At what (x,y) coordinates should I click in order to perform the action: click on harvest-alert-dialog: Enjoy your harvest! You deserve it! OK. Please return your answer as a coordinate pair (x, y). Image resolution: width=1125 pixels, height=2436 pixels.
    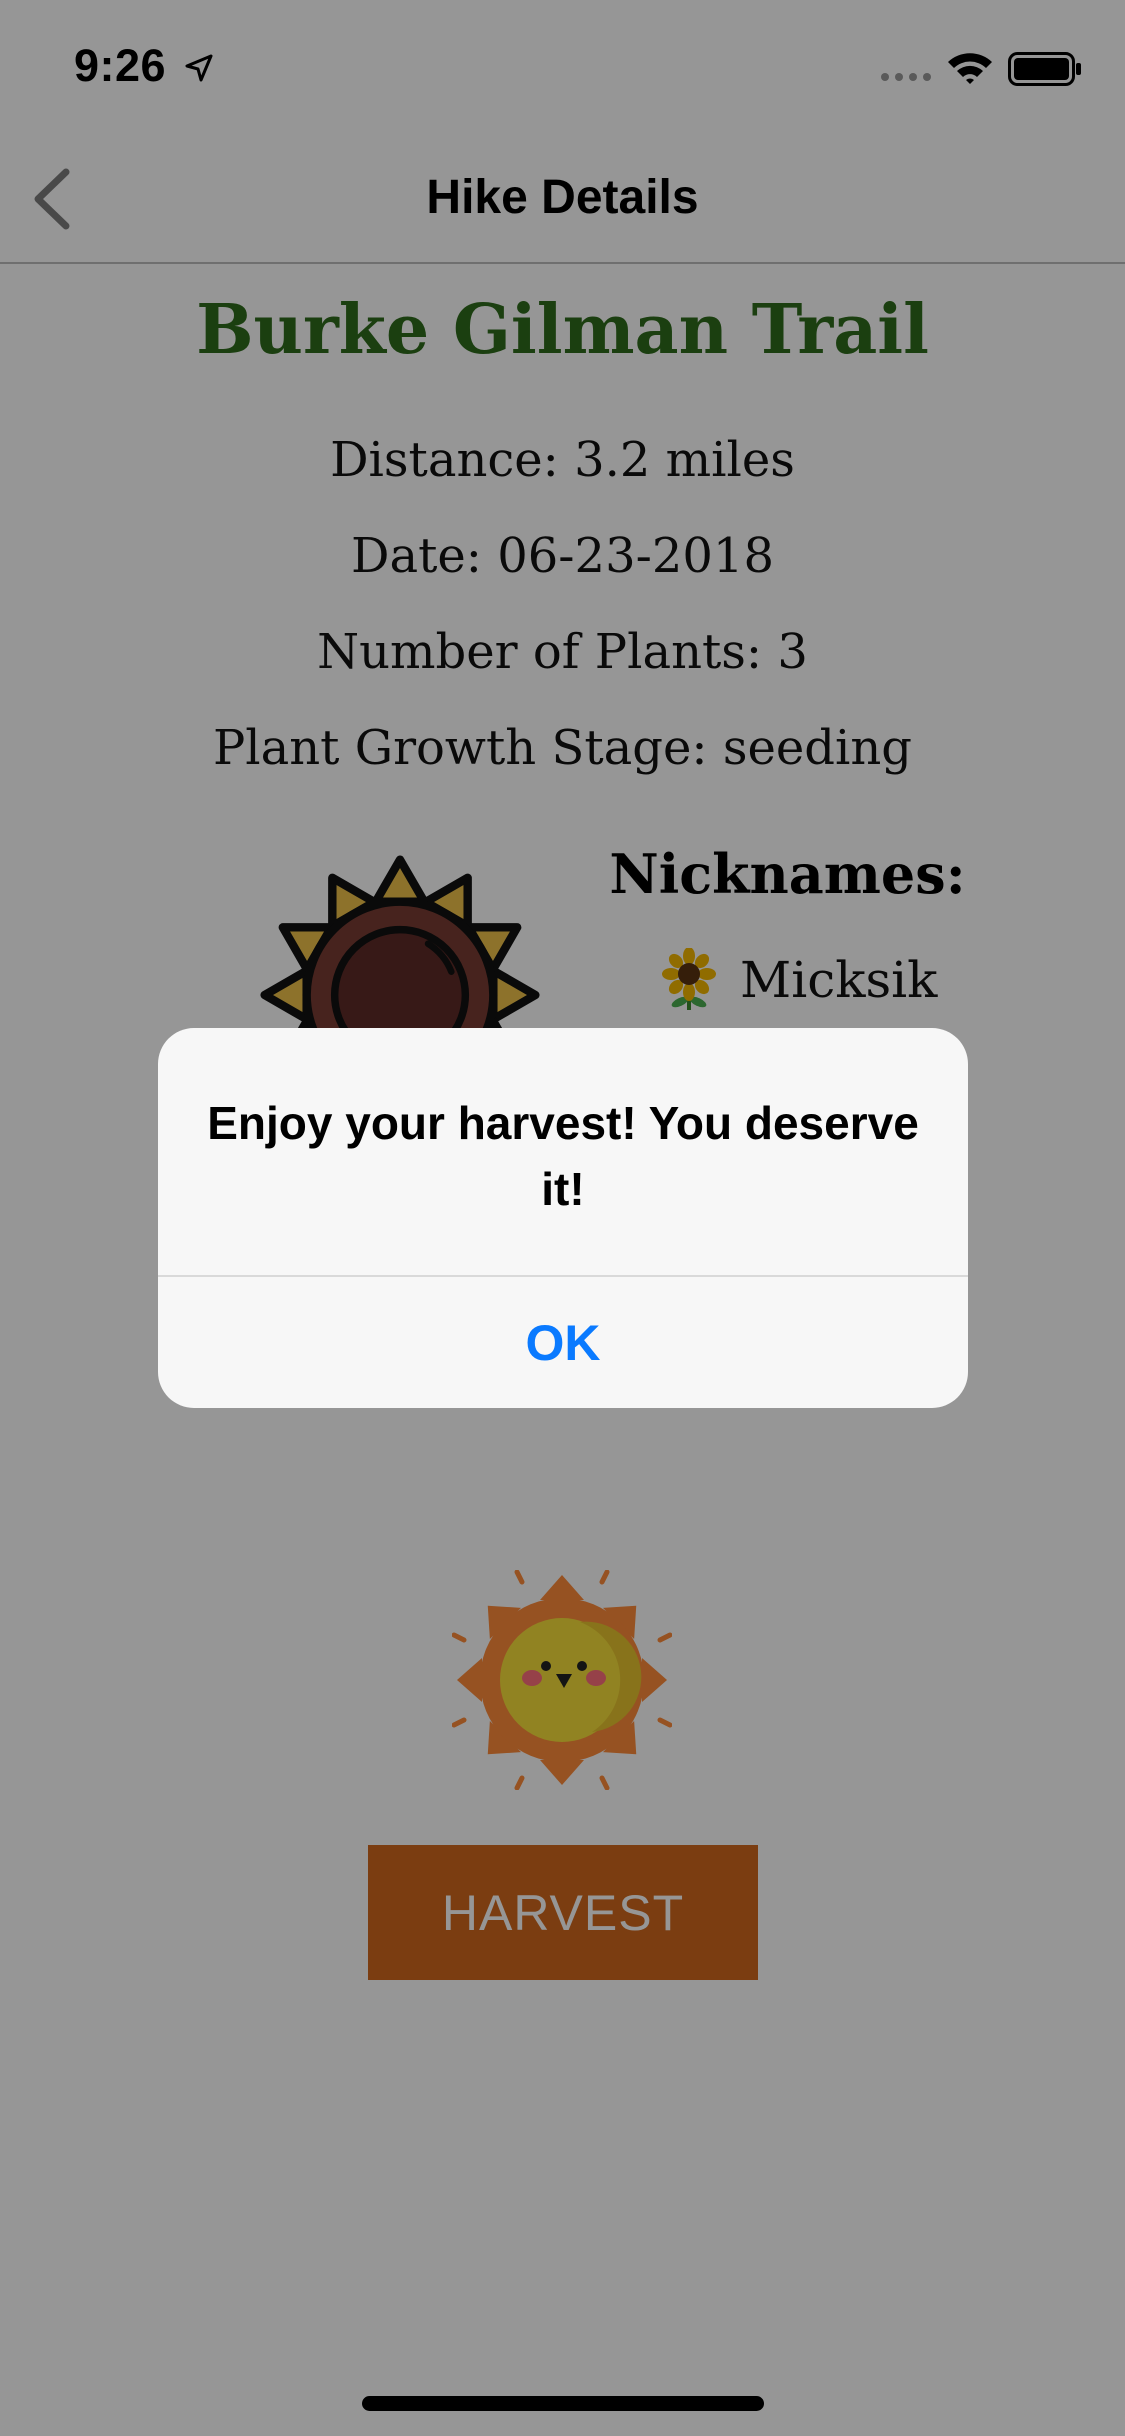
    Looking at the image, I should click on (563, 1218).